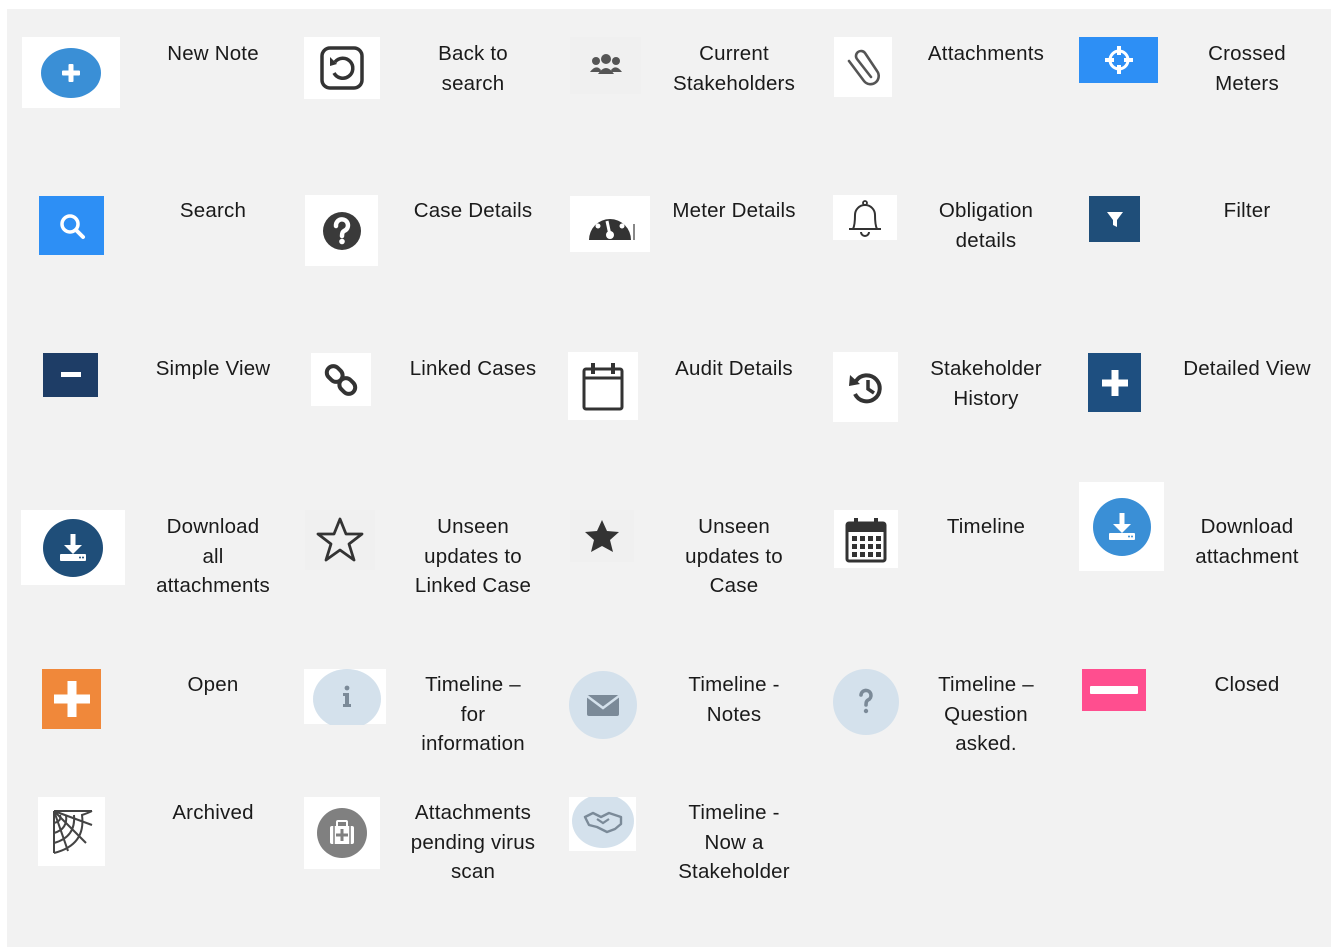 This screenshot has width=1338, height=949. I want to click on obligation-details-label: Obligation details, so click(986, 225).